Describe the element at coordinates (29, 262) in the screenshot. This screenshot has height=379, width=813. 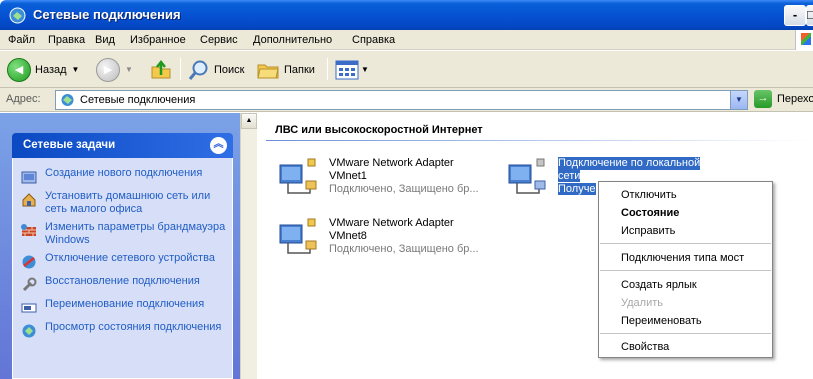
I see `disable-device-icon` at that location.